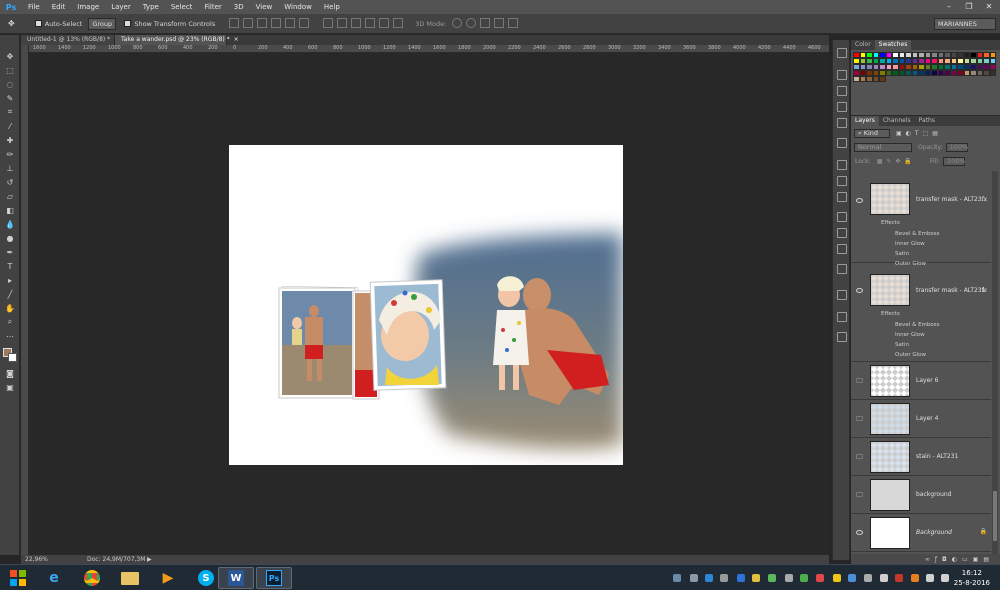  I want to click on restore-button: ❐, so click(969, 6).